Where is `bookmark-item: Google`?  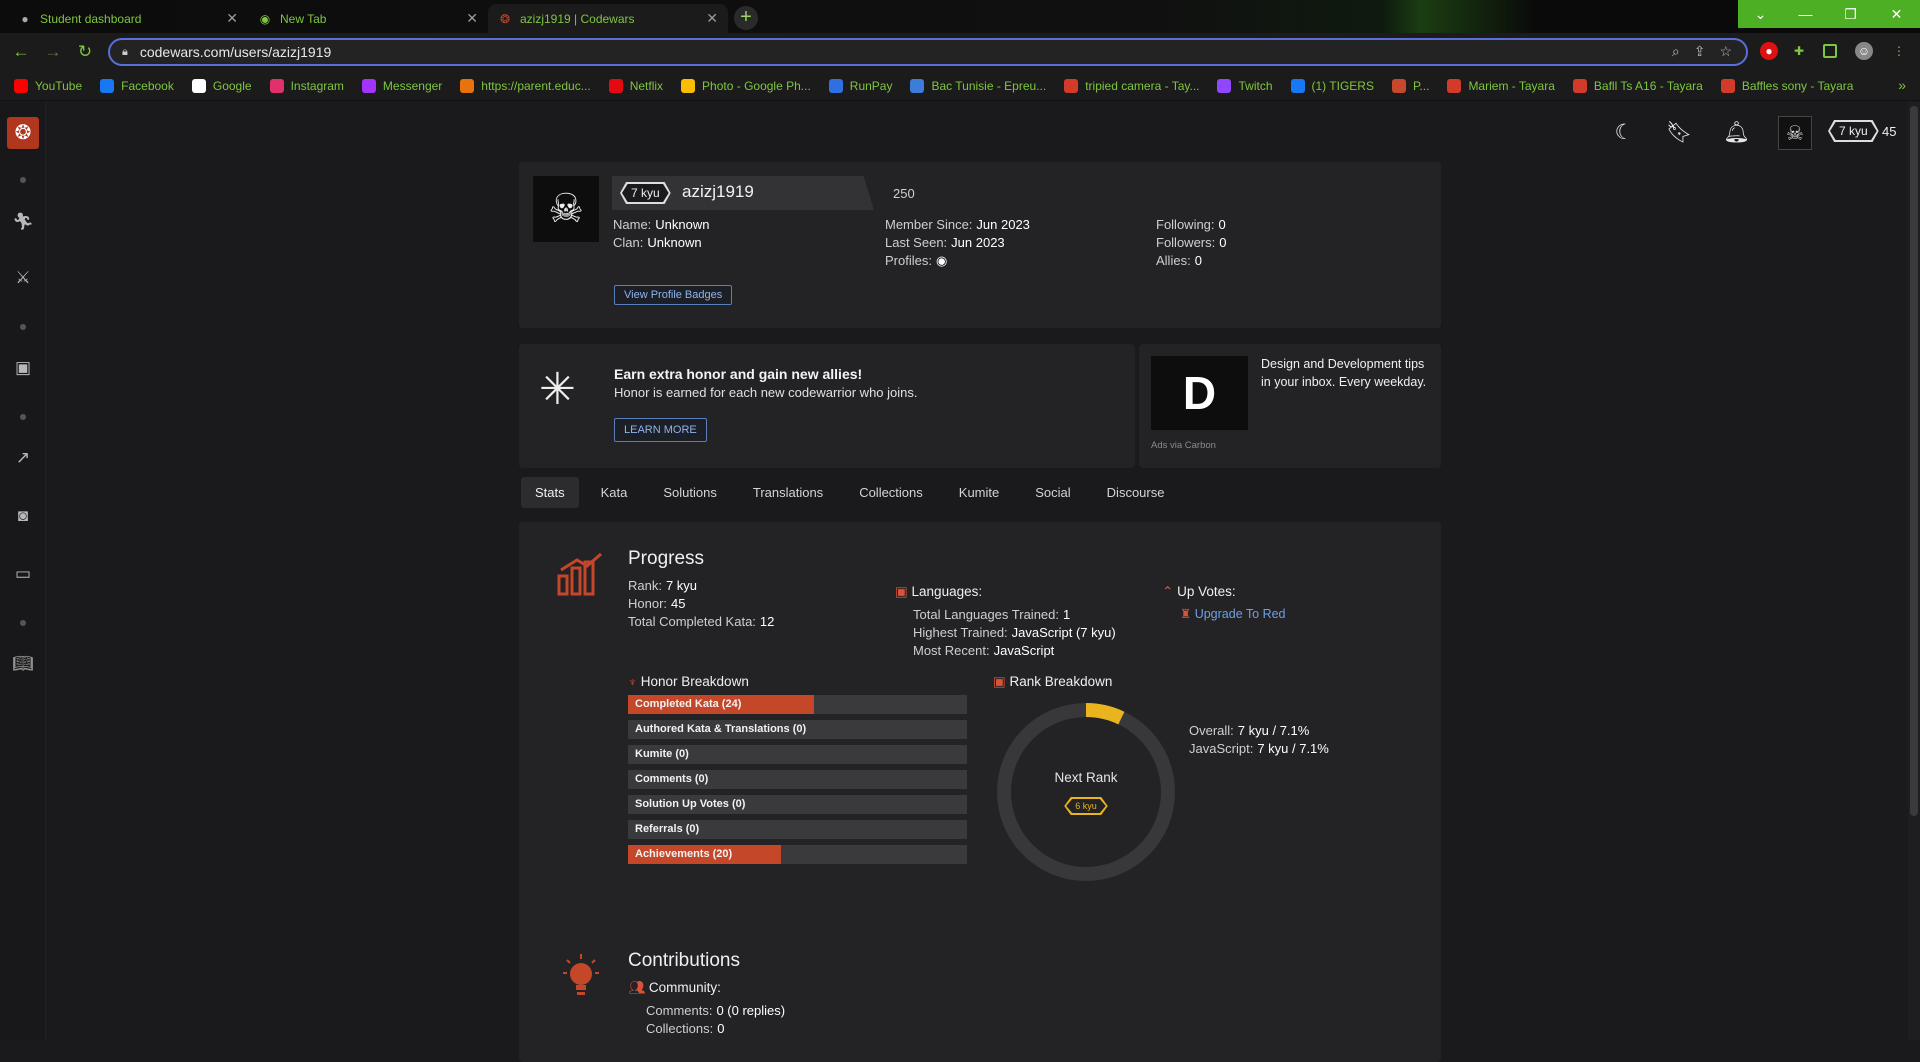
bookmark-item: Google is located at coordinates (221, 85).